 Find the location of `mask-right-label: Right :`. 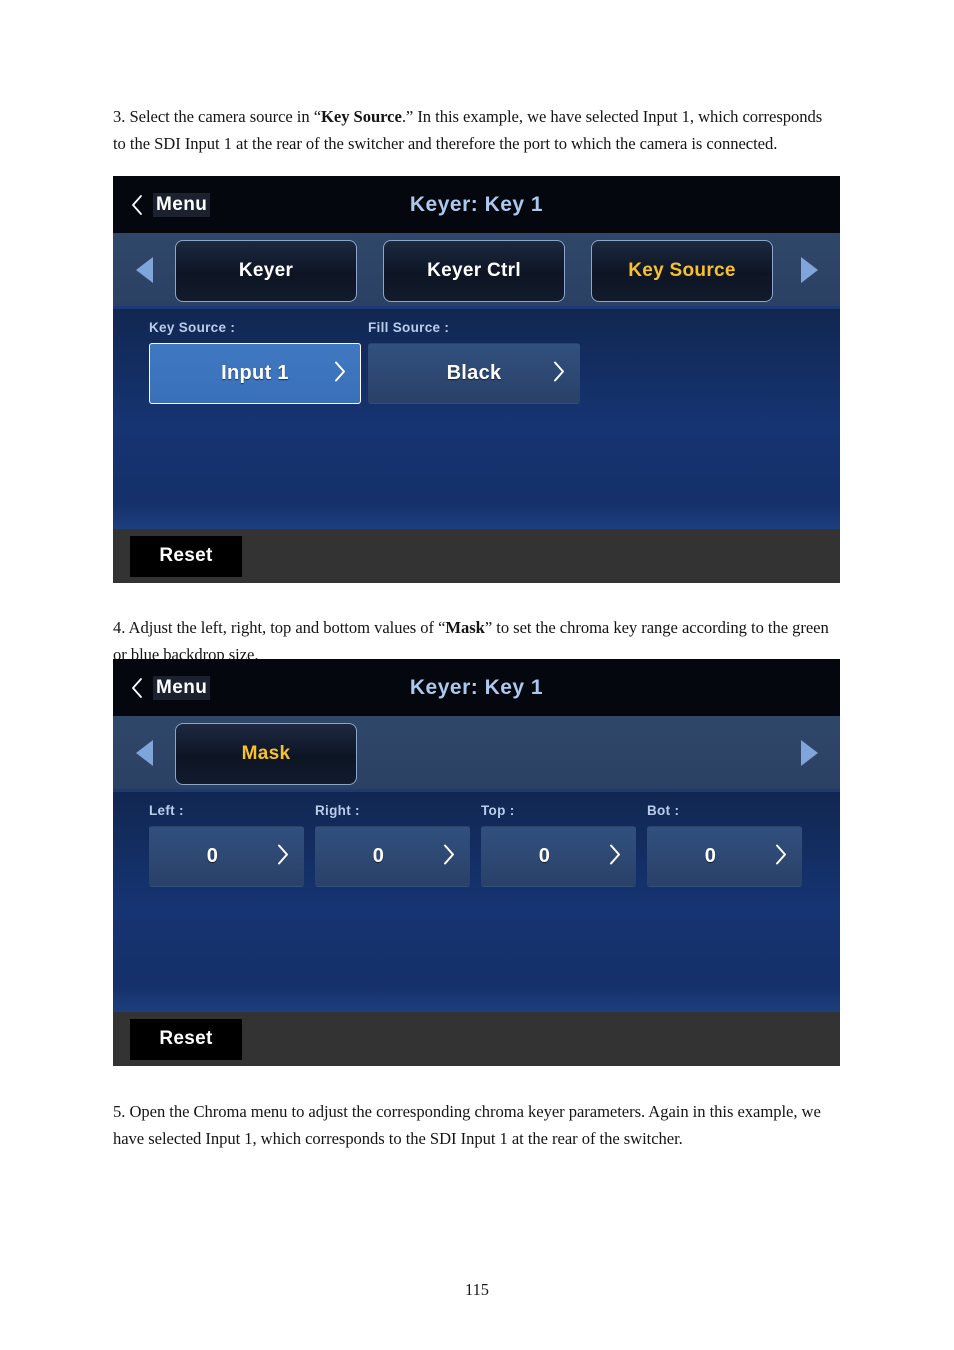

mask-right-label: Right : is located at coordinates (337, 810).